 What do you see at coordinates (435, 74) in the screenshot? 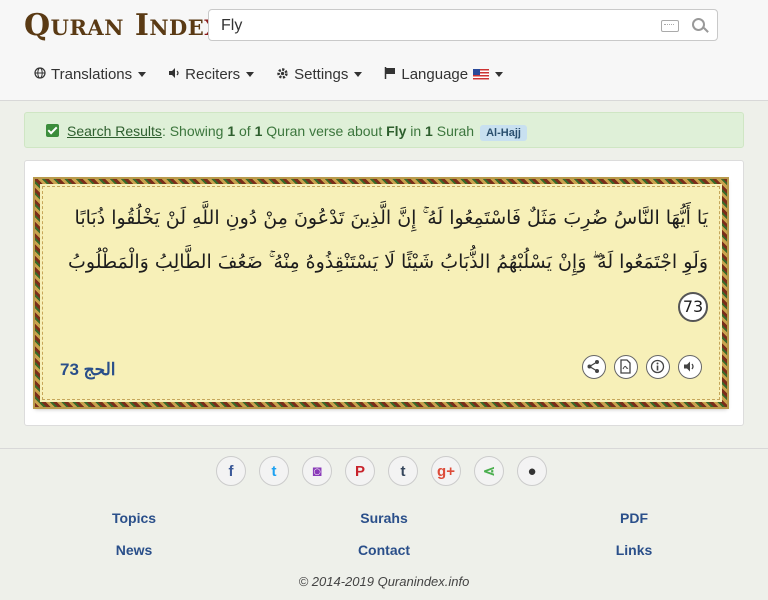
I see `nav-language-label: Language` at bounding box center [435, 74].